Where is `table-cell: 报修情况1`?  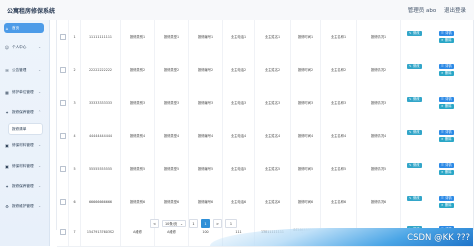
table-cell: 报修情况1 is located at coordinates (379, 36).